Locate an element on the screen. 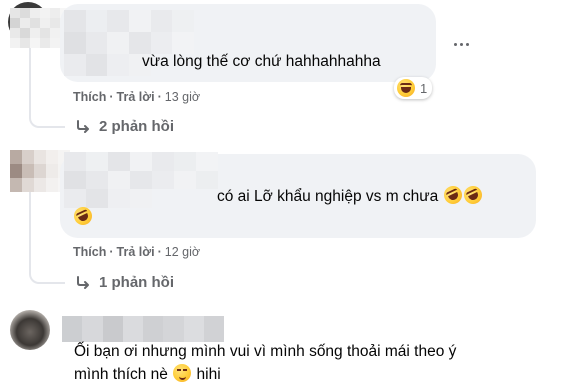 The image size is (569, 390). view-replies-link: 2 phản hồi is located at coordinates (124, 126).